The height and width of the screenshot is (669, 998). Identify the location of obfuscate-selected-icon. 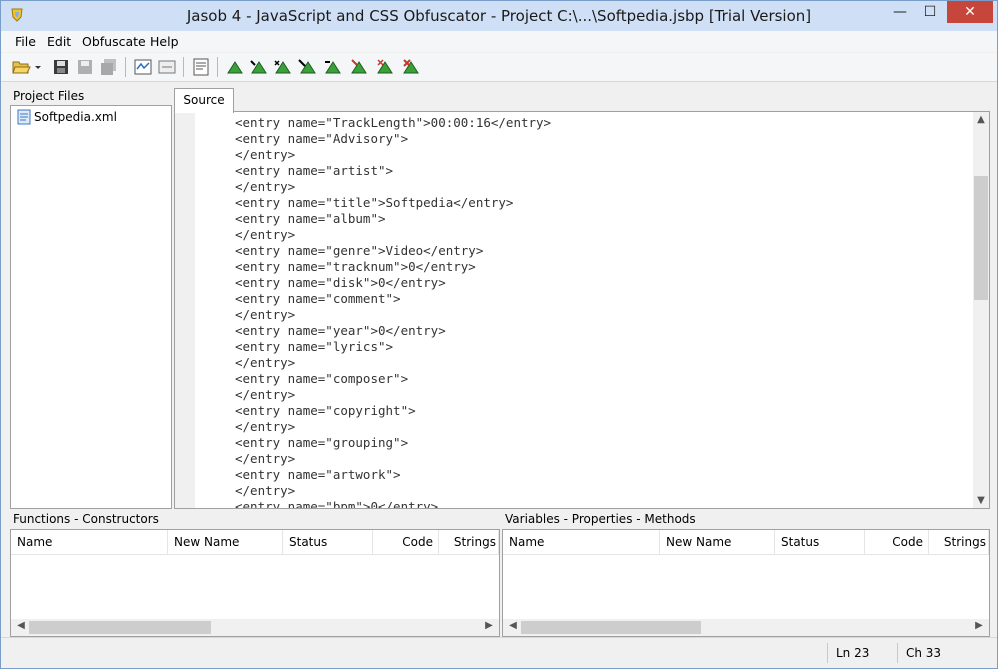
(283, 67).